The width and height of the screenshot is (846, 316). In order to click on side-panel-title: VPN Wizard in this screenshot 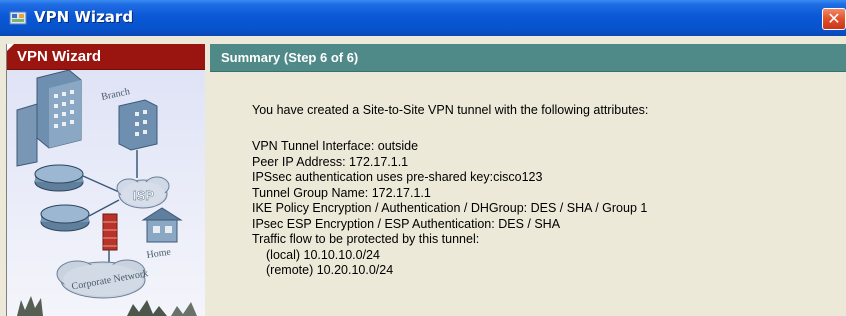, I will do `click(59, 56)`.